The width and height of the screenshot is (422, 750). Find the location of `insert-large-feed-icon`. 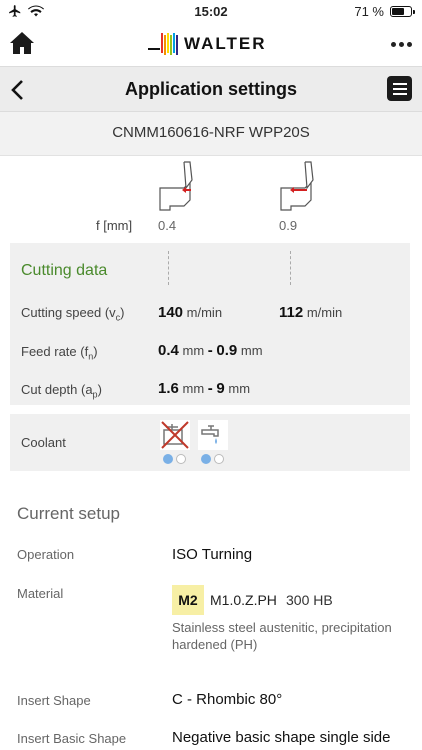

insert-large-feed-icon is located at coordinates (297, 186).